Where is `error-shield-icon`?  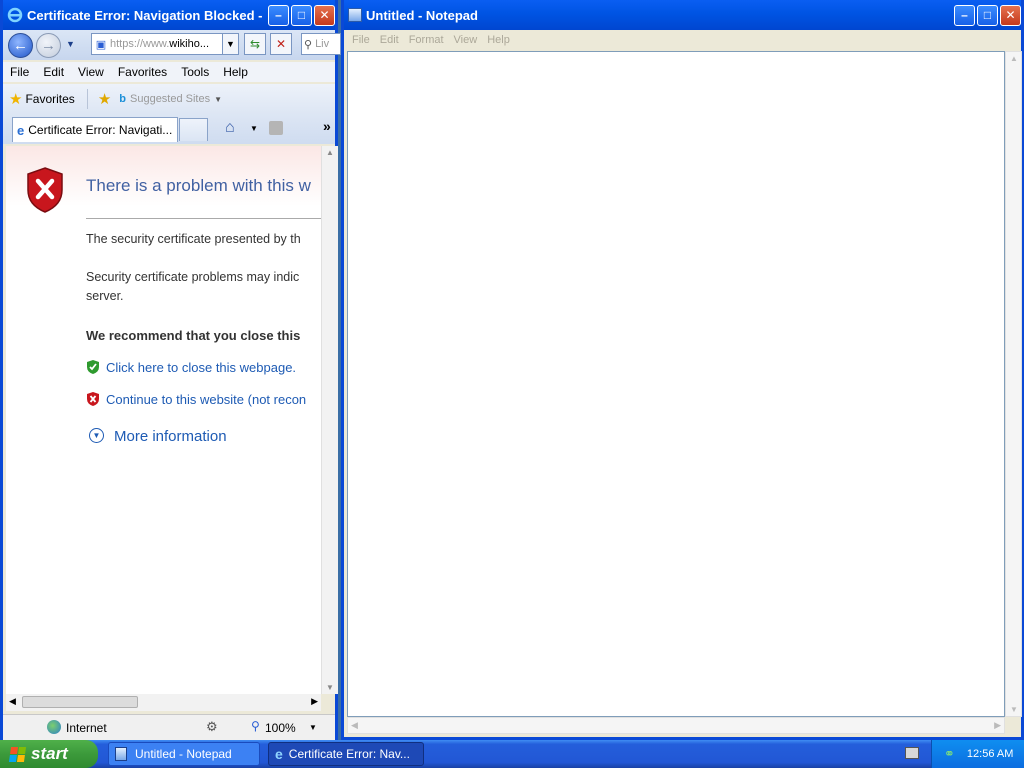 error-shield-icon is located at coordinates (45, 191).